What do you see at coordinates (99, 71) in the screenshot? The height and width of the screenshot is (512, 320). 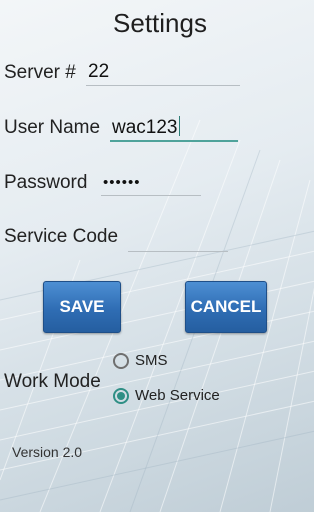 I see `server-value: 22` at bounding box center [99, 71].